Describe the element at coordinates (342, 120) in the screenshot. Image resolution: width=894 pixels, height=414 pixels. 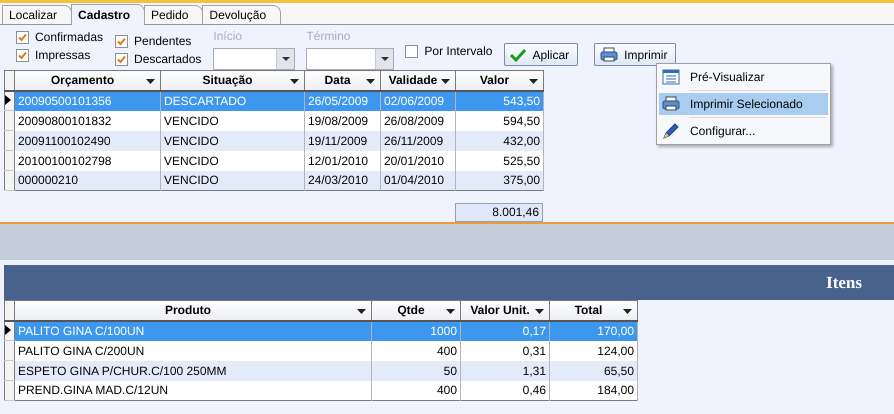
I see `table-cell: 19/08/2009` at that location.